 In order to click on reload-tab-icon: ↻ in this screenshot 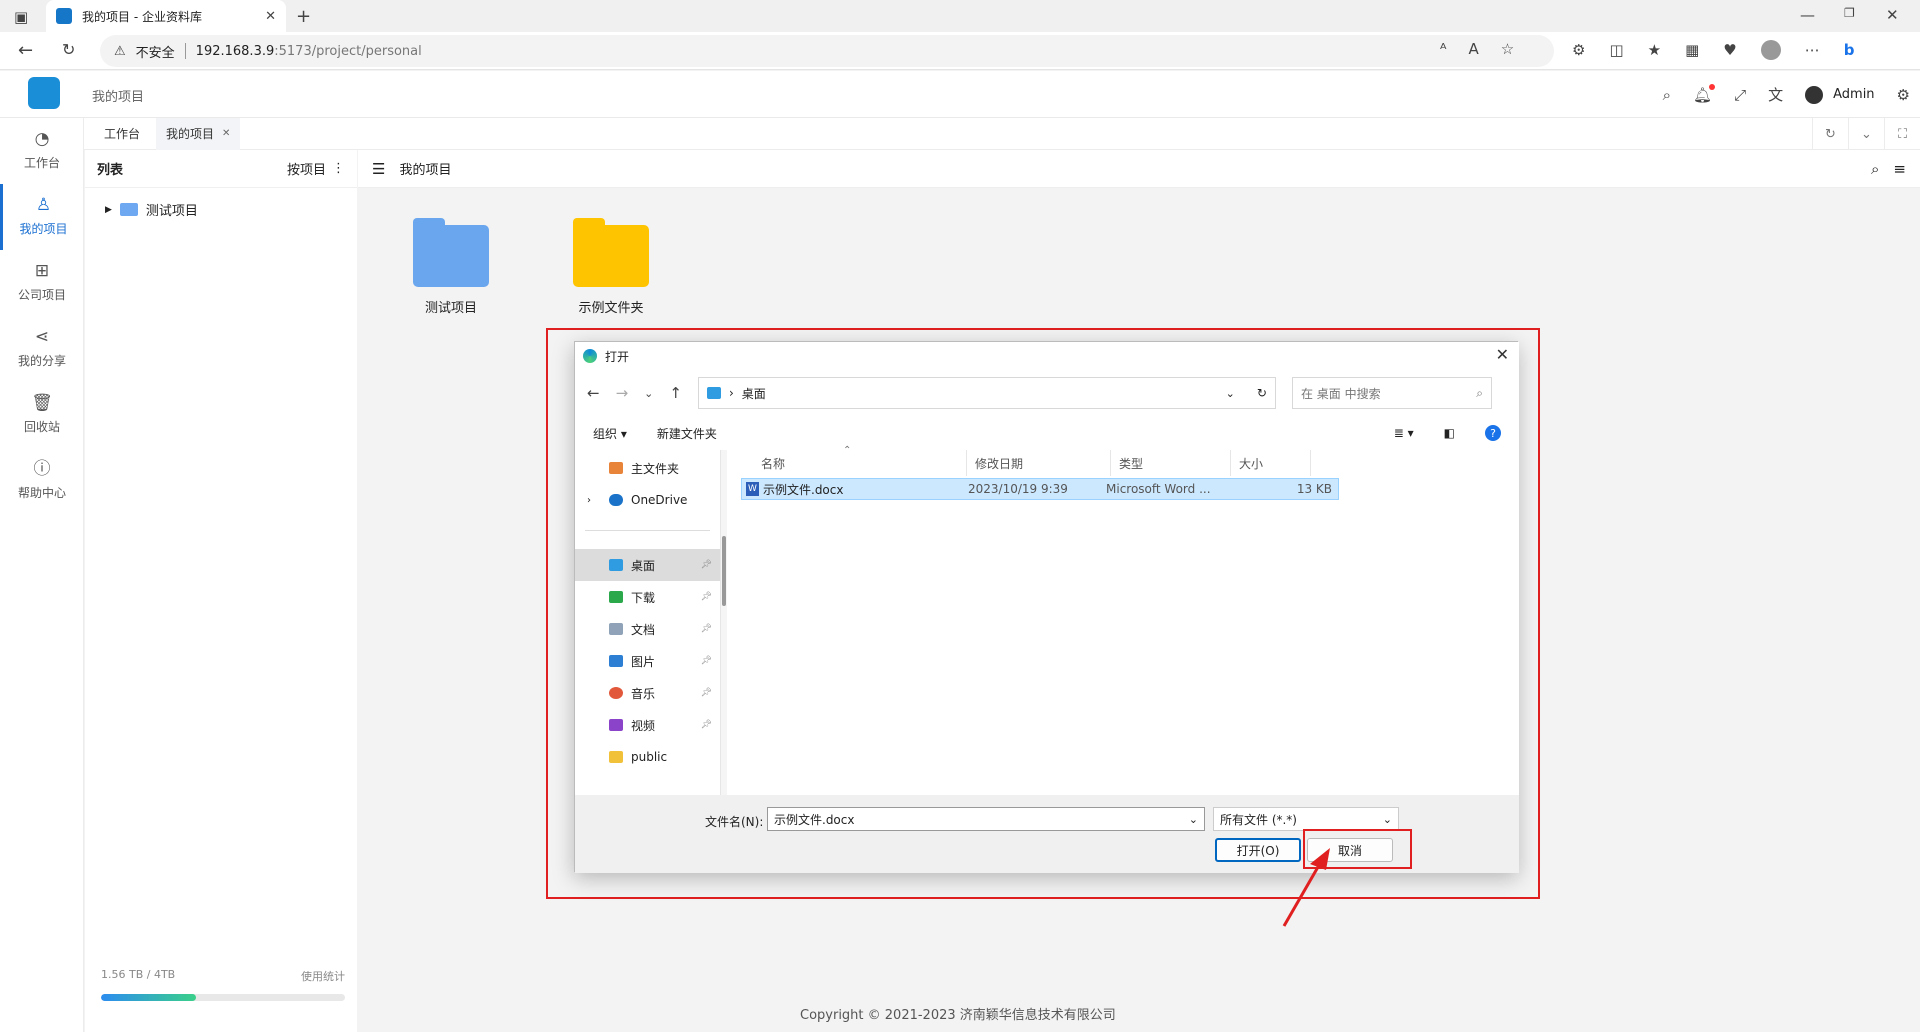, I will do `click(1830, 134)`.